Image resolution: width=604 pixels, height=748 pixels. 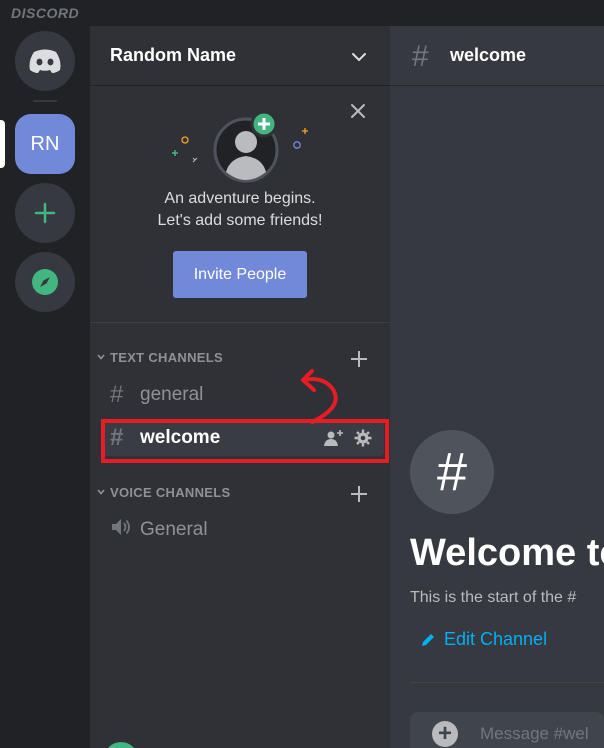 I want to click on add-server-button, so click(x=45, y=213).